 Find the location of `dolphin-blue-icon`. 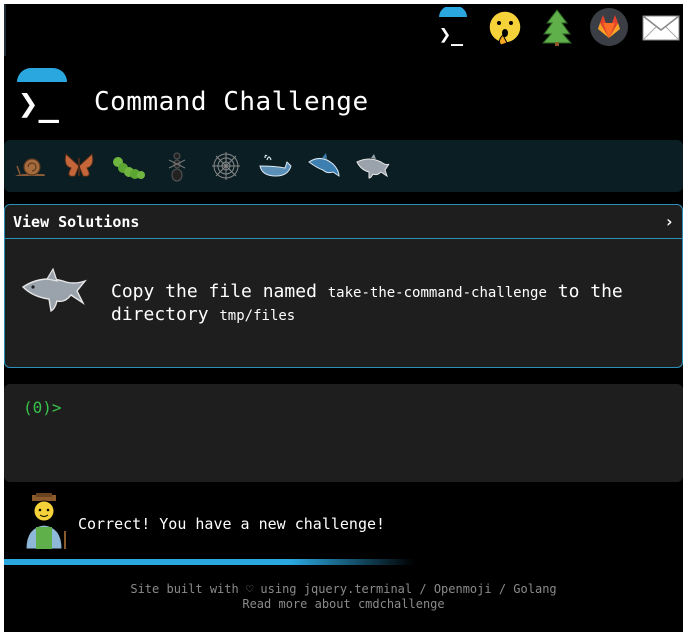

dolphin-blue-icon is located at coordinates (324, 166).